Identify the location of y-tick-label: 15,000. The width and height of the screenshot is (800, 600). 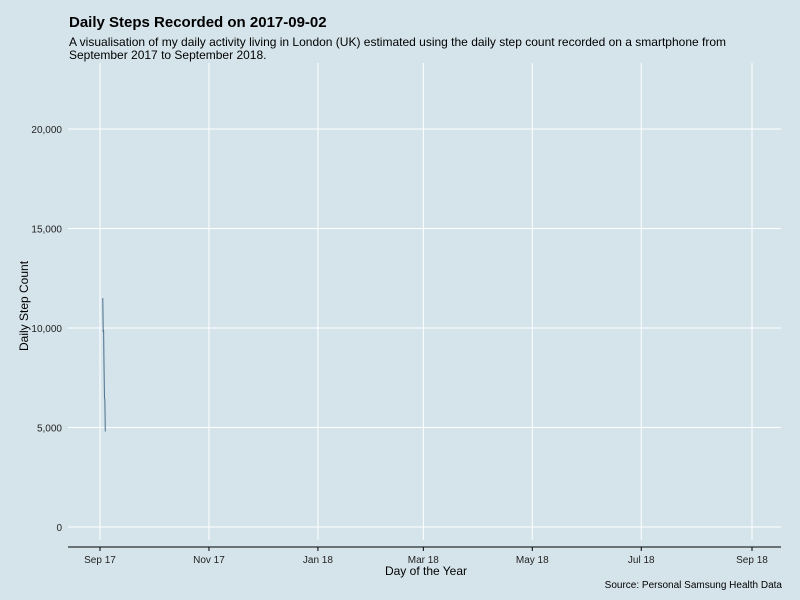
(46, 230).